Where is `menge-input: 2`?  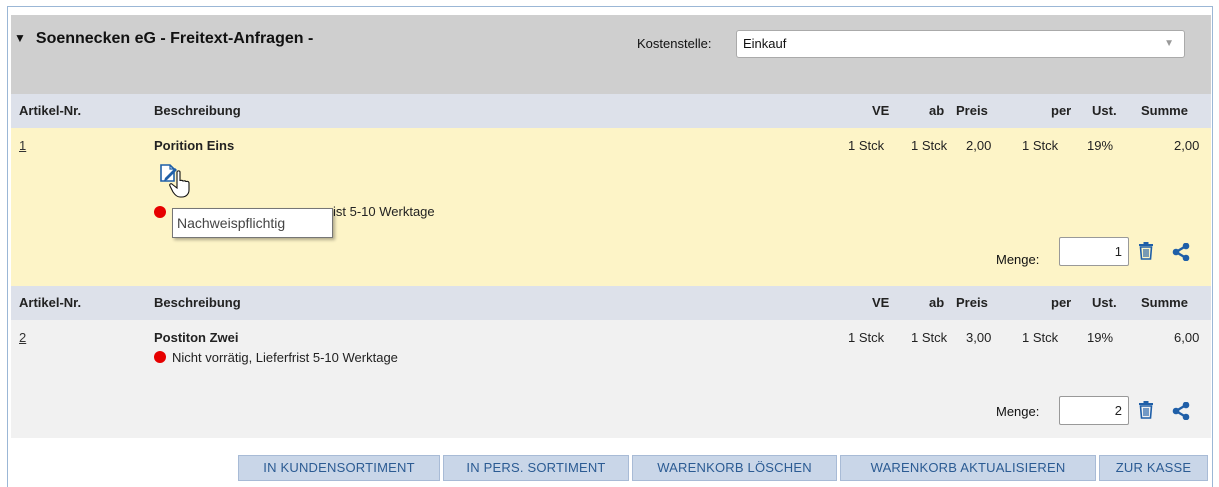 menge-input: 2 is located at coordinates (1094, 410).